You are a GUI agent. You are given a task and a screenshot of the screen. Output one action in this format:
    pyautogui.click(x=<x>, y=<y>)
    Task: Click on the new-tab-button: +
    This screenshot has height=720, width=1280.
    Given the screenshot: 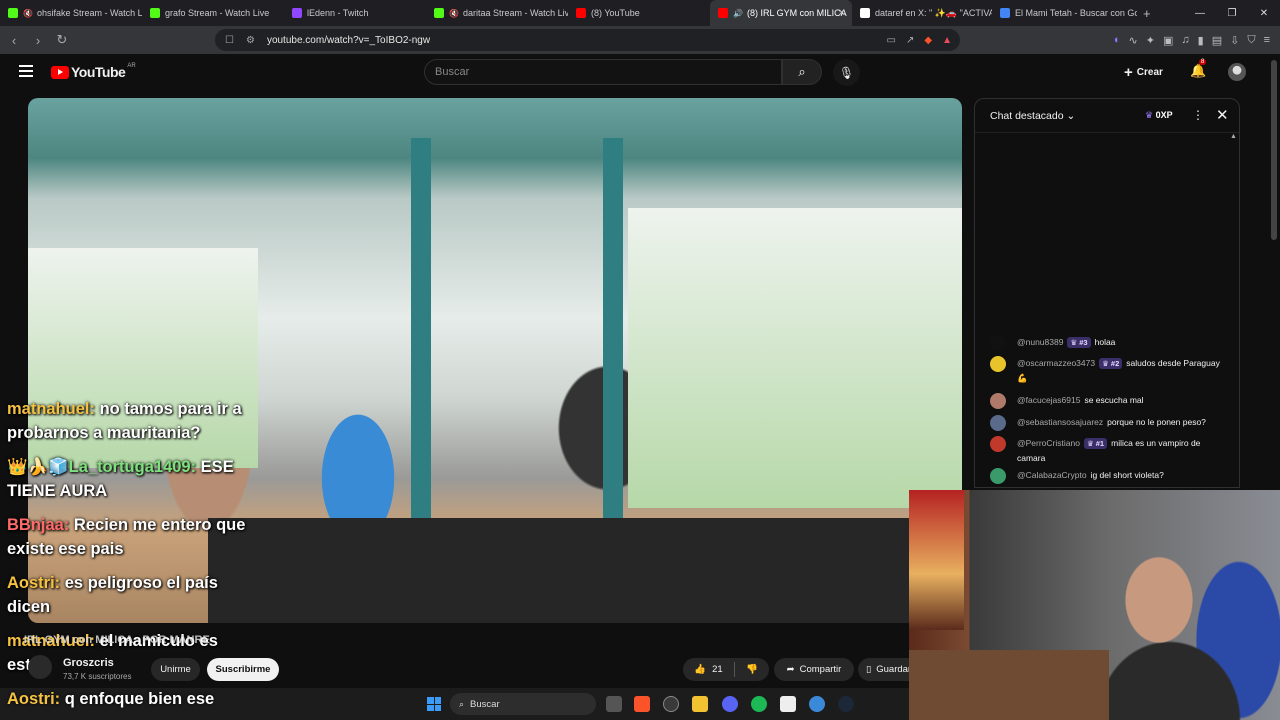 What is the action you would take?
    pyautogui.click(x=1147, y=13)
    